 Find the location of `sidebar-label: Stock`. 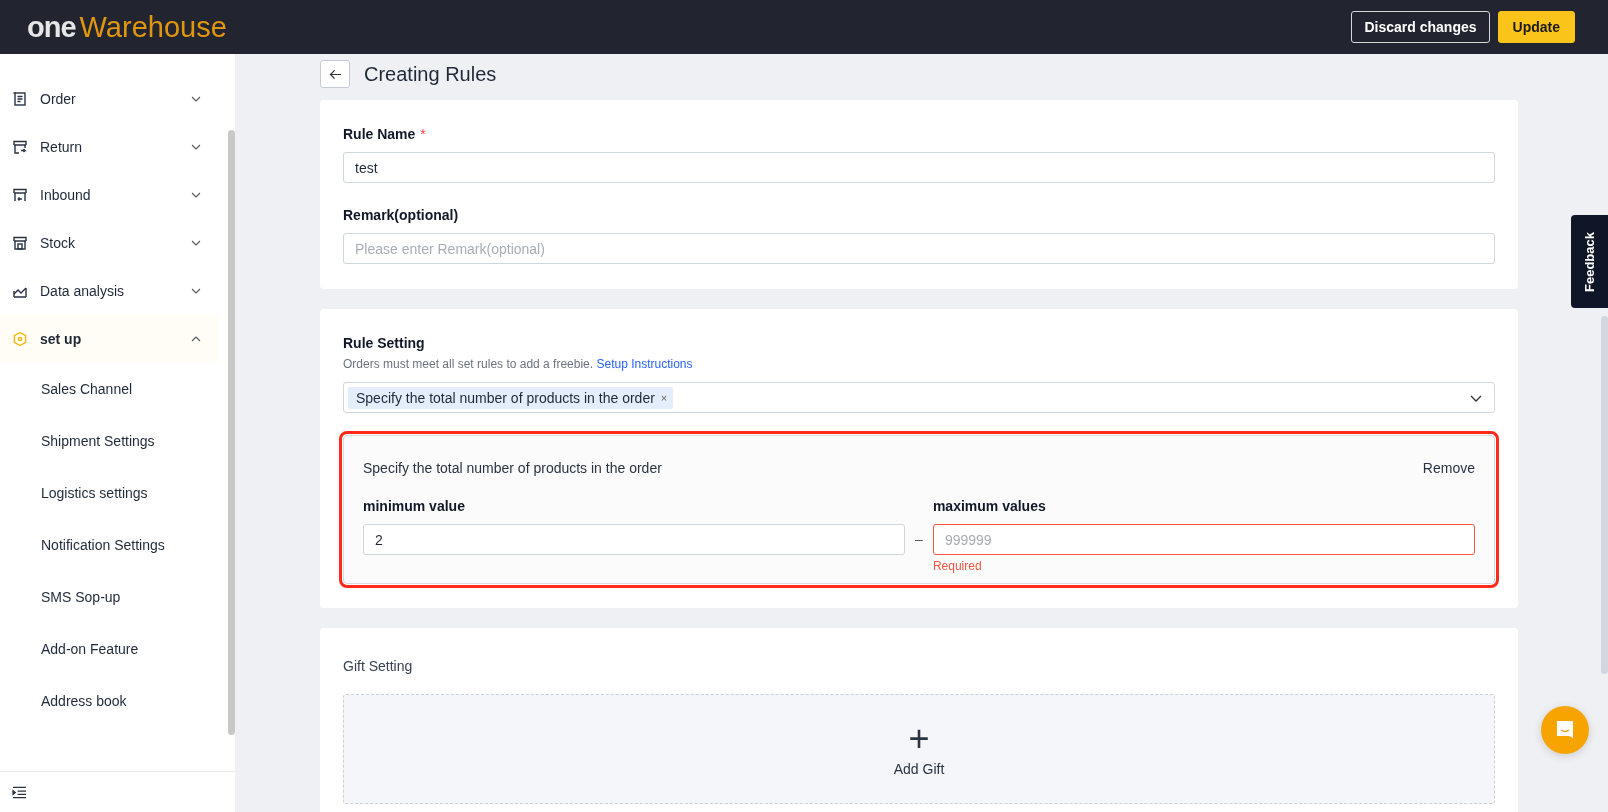

sidebar-label: Stock is located at coordinates (57, 243).